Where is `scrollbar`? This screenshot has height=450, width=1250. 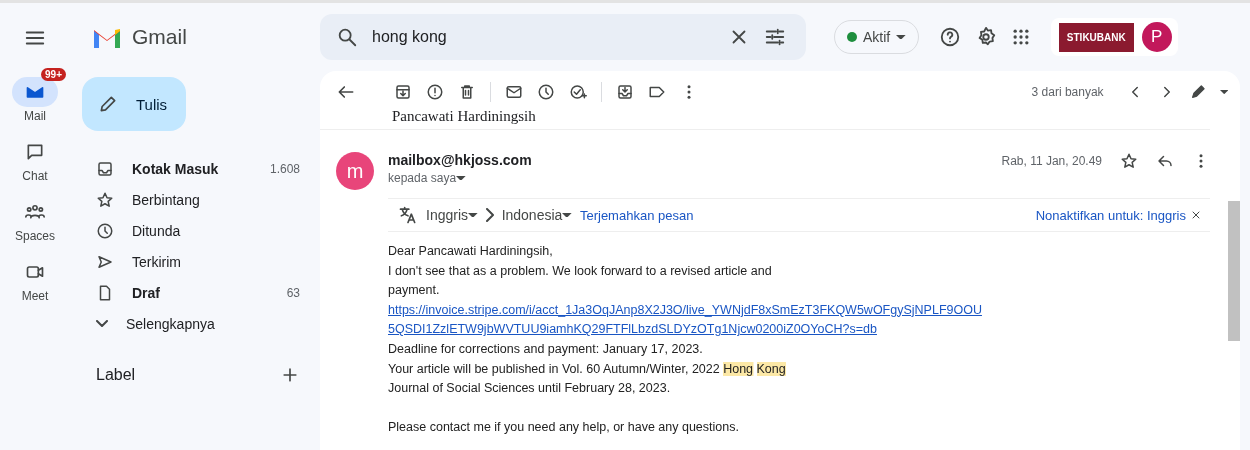
scrollbar is located at coordinates (1234, 271).